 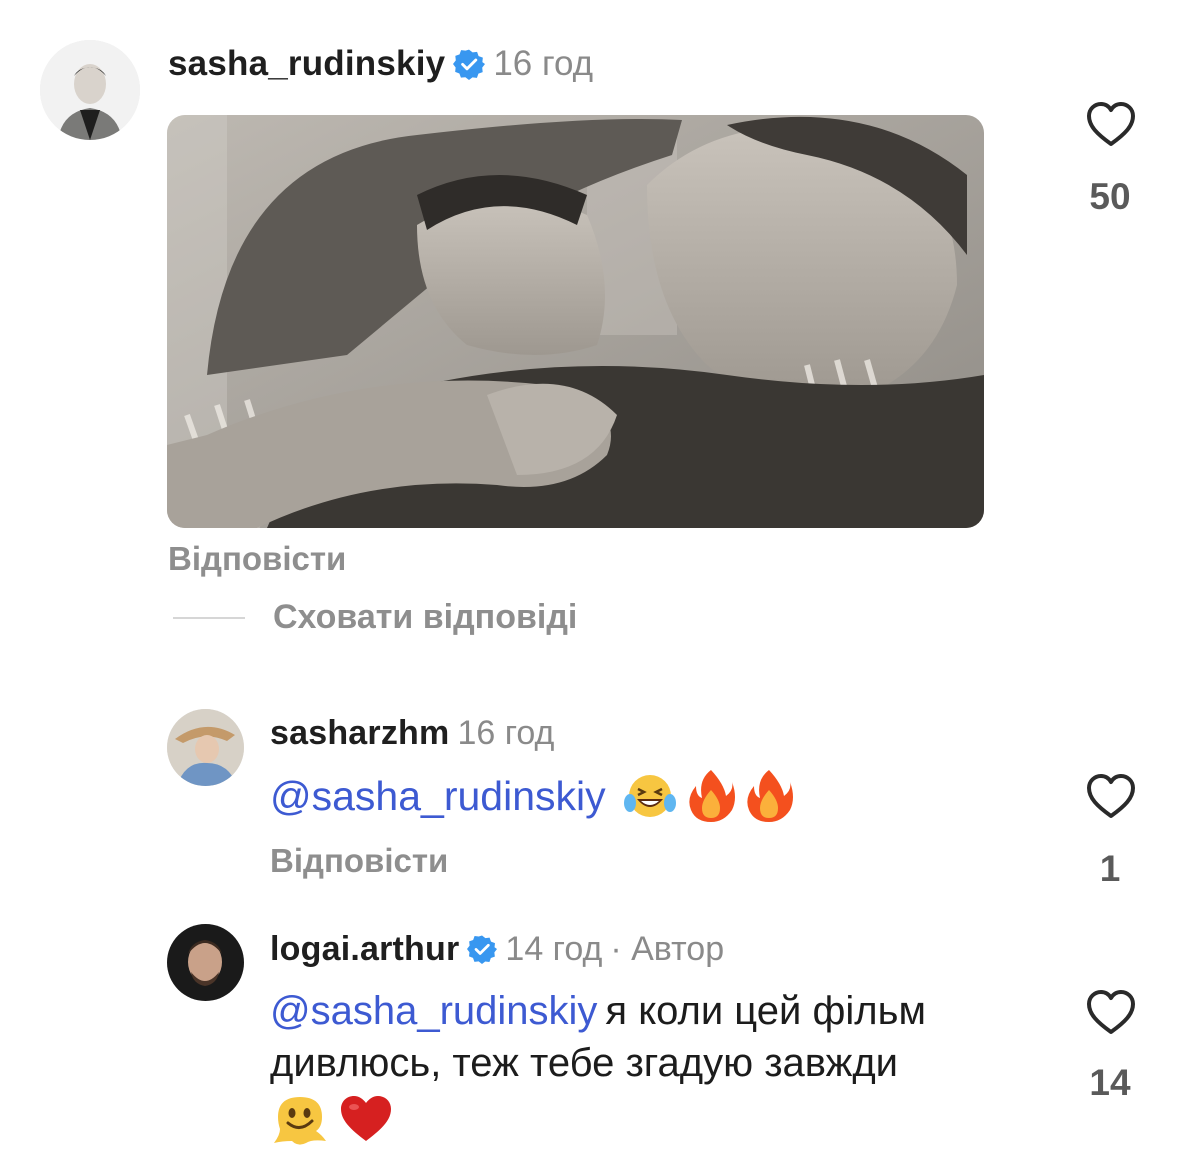 I want to click on reply-text-line-1: я коли цей фільм, so click(x=765, y=1011).